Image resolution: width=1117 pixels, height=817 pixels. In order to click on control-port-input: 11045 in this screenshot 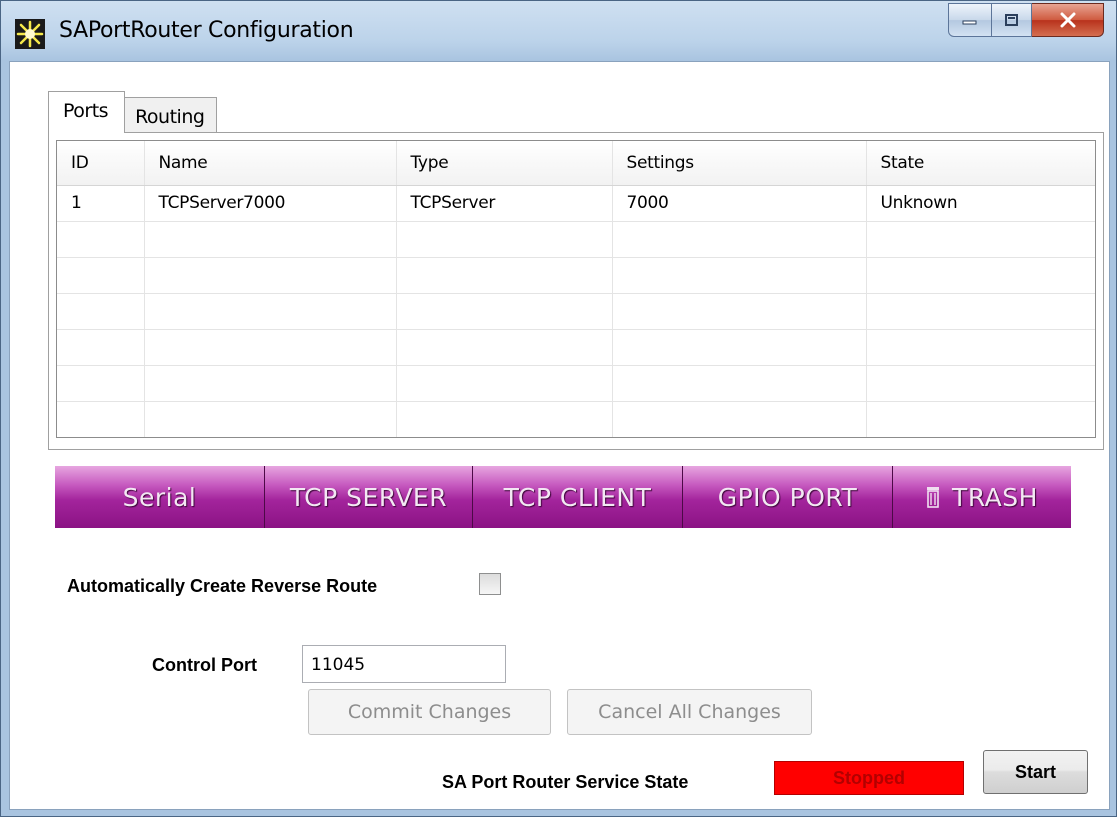, I will do `click(404, 664)`.